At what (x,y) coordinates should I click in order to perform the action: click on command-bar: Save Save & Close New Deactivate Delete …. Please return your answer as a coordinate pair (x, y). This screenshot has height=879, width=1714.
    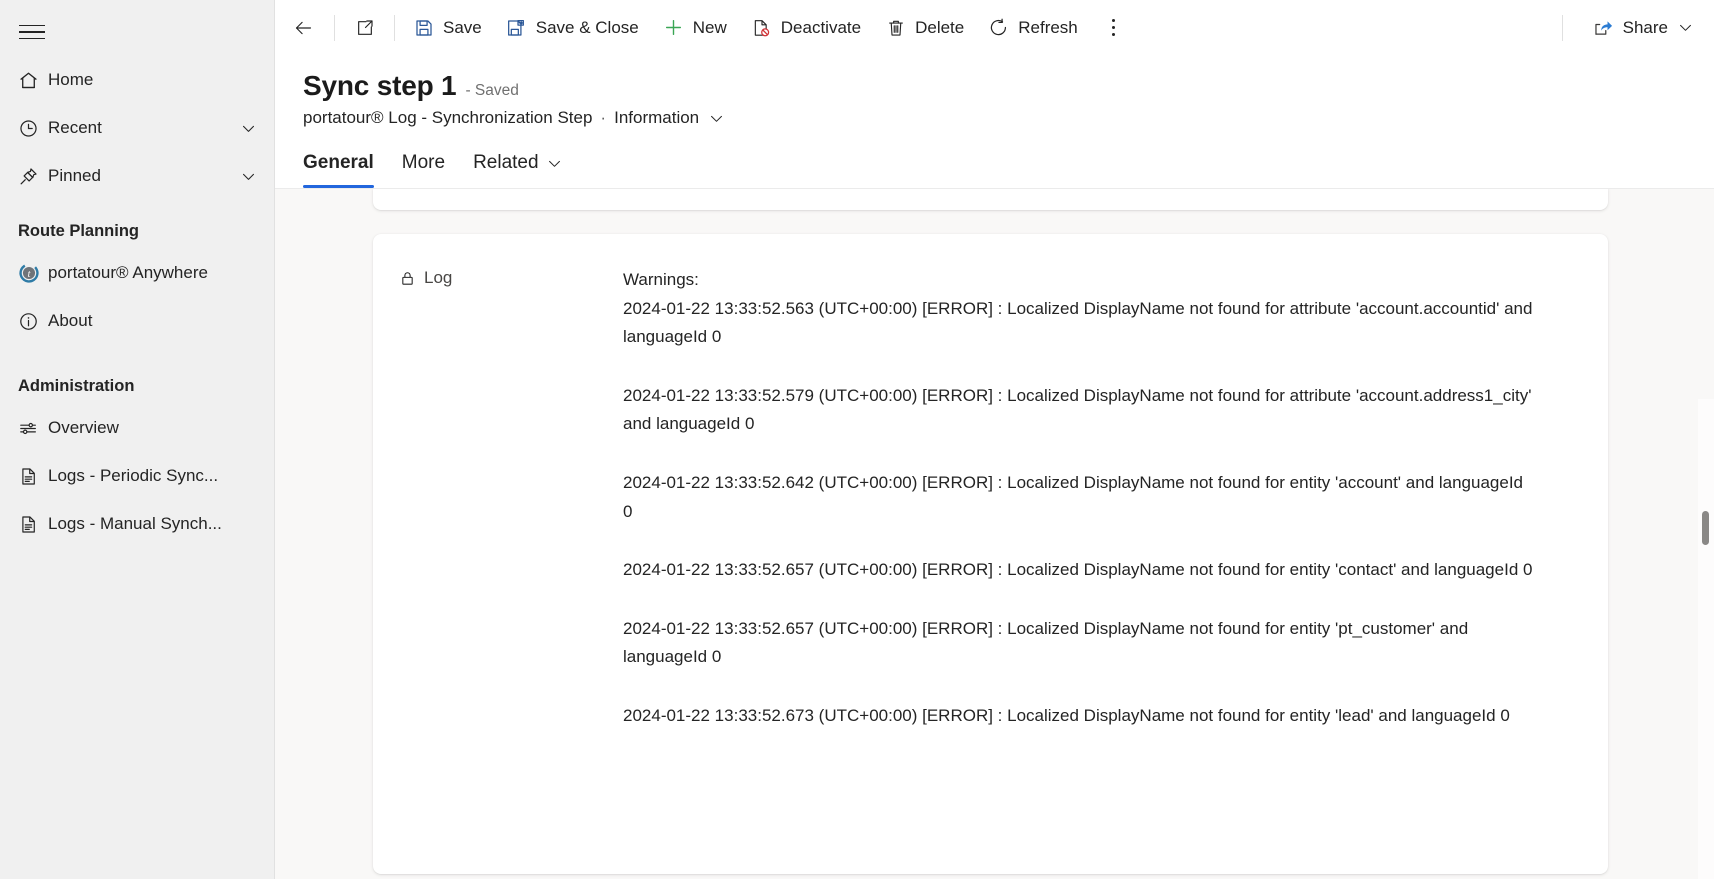
    Looking at the image, I should click on (994, 28).